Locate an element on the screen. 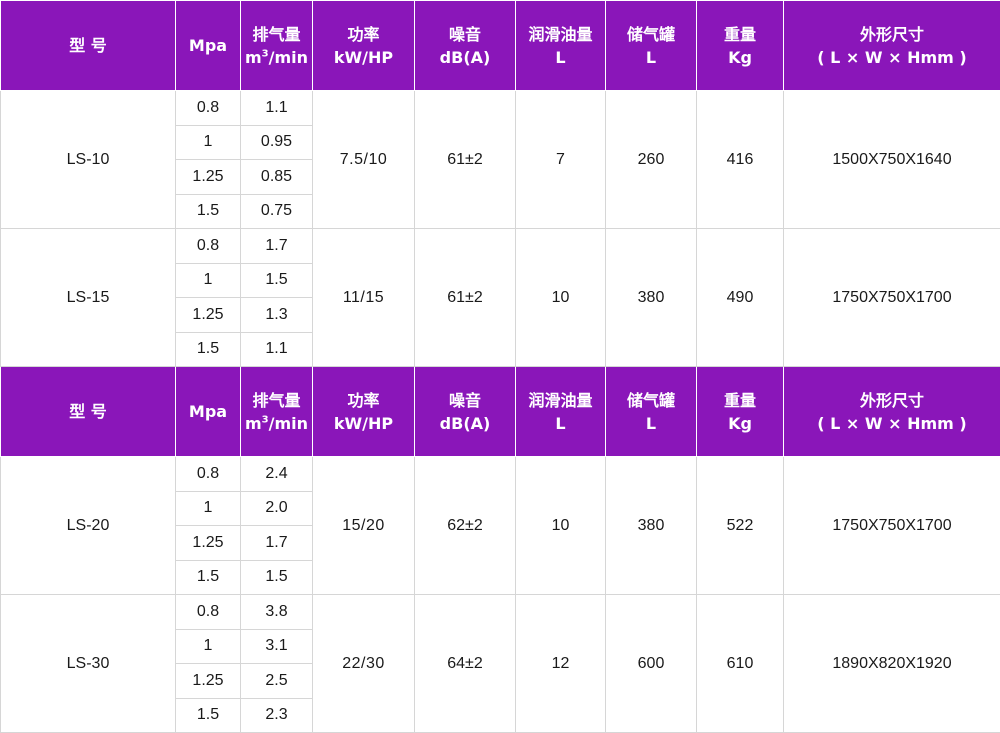 The image size is (1000, 733). flow-cell: 2.4 is located at coordinates (276, 474).